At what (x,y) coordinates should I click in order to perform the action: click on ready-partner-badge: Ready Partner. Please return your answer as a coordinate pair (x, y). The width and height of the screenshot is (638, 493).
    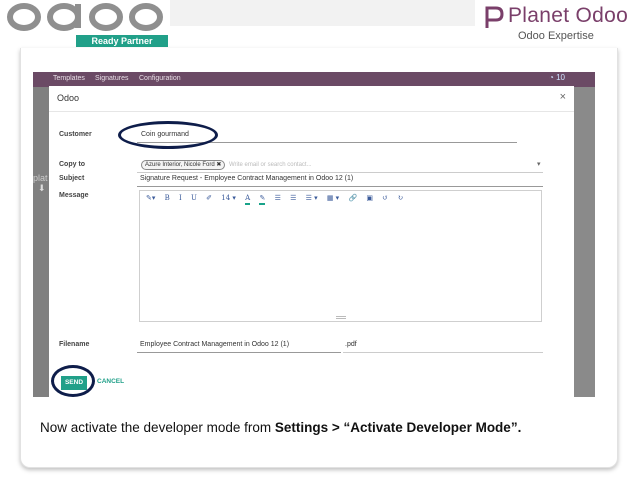
    Looking at the image, I should click on (122, 41).